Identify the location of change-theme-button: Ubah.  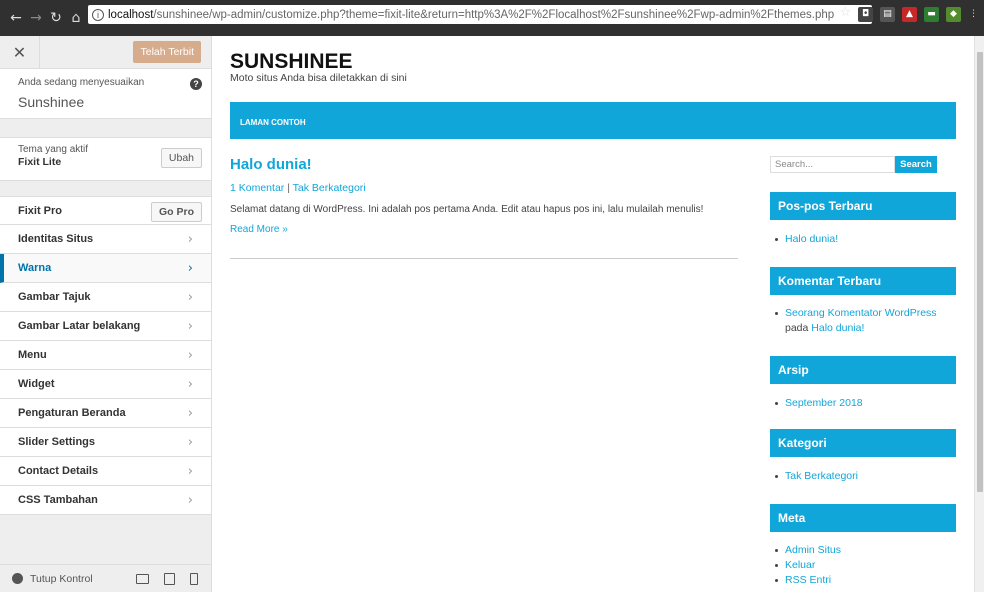
(181, 158).